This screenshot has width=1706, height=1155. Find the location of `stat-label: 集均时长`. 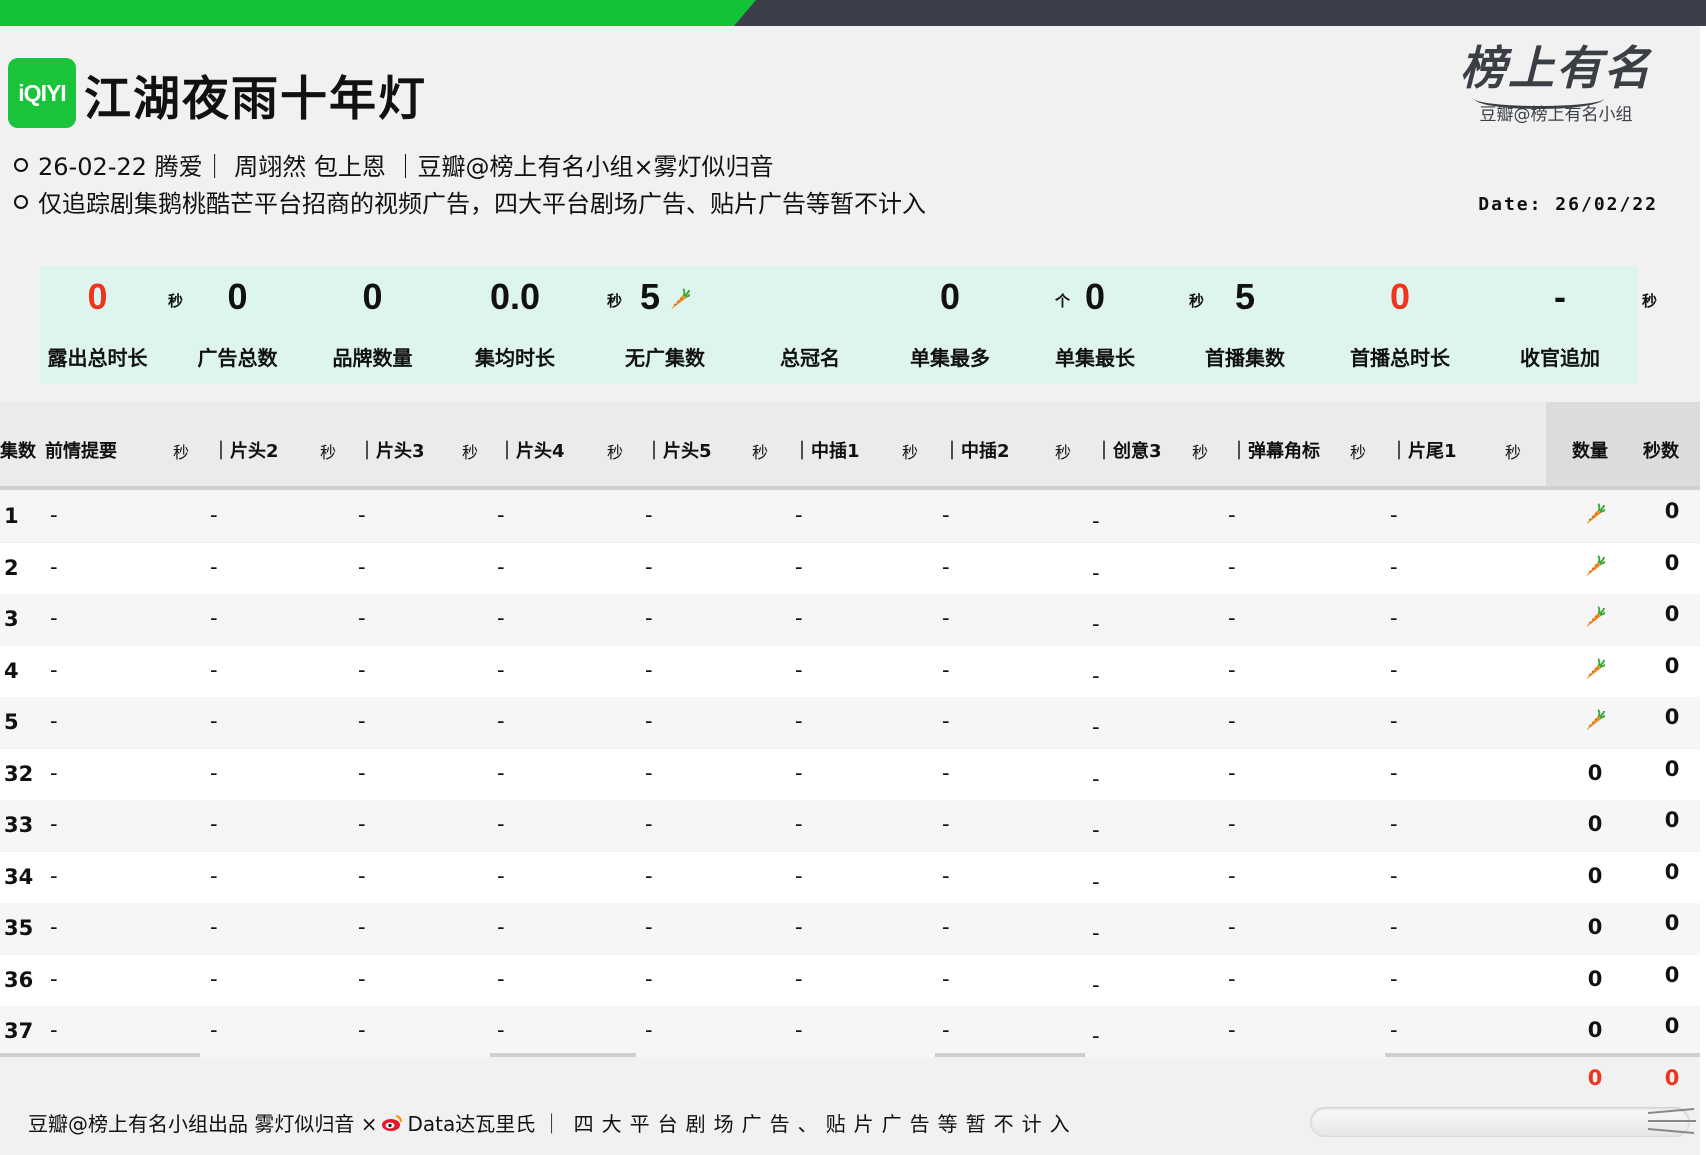

stat-label: 集均时长 is located at coordinates (515, 358).